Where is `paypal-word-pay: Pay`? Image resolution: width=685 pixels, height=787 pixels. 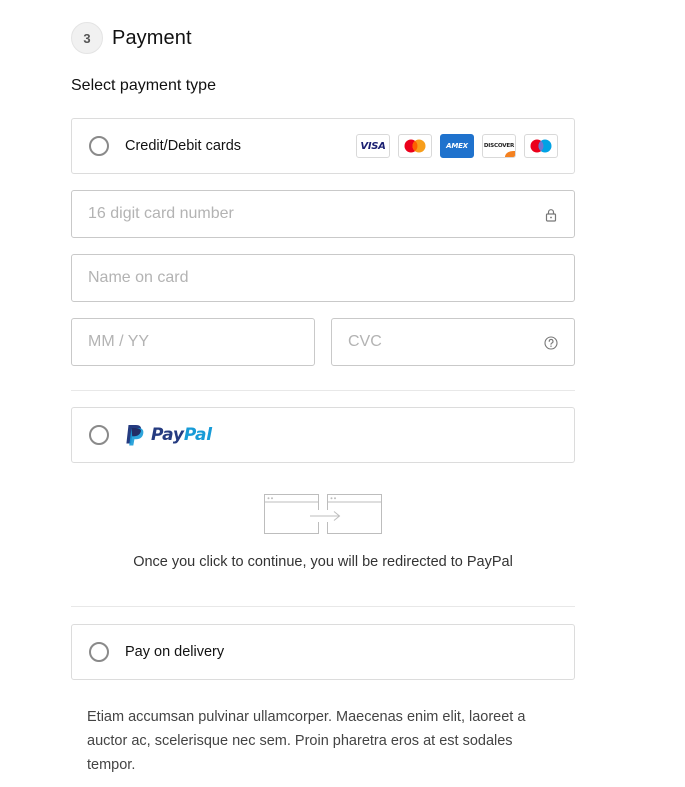 paypal-word-pay: Pay is located at coordinates (167, 435).